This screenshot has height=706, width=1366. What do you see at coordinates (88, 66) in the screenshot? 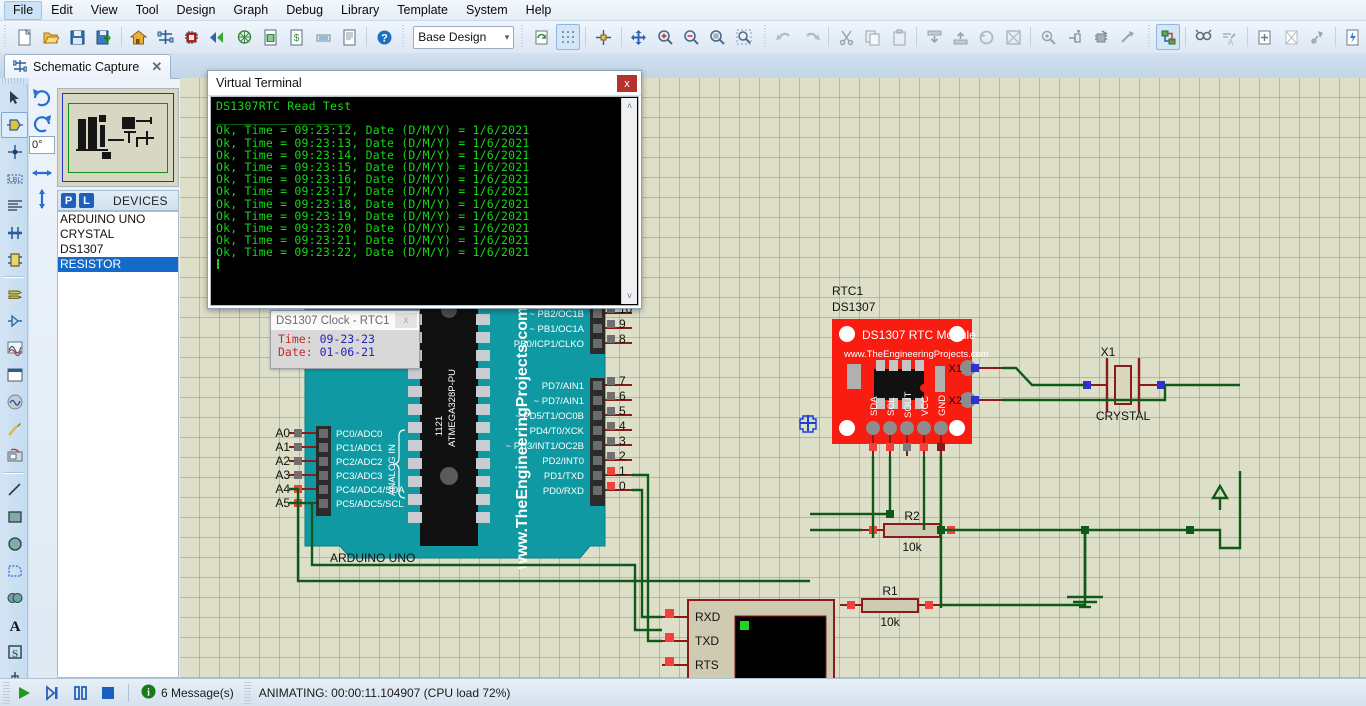
I see `tab-schematic-capture: Schematic Capture ✕` at bounding box center [88, 66].